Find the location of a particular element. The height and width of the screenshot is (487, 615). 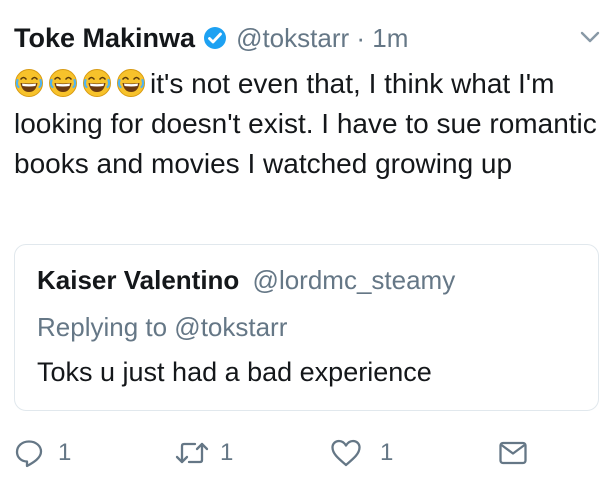

tweet-time: 1m is located at coordinates (390, 38).